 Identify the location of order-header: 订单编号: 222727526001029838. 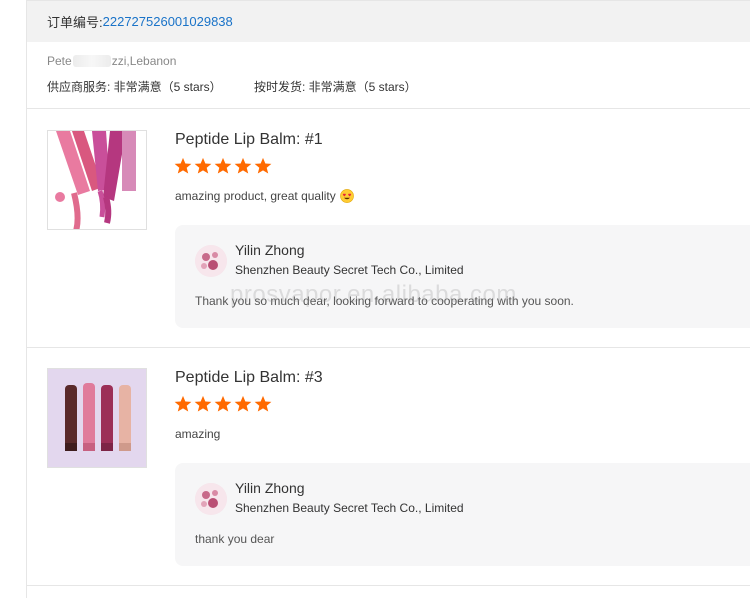
(388, 21).